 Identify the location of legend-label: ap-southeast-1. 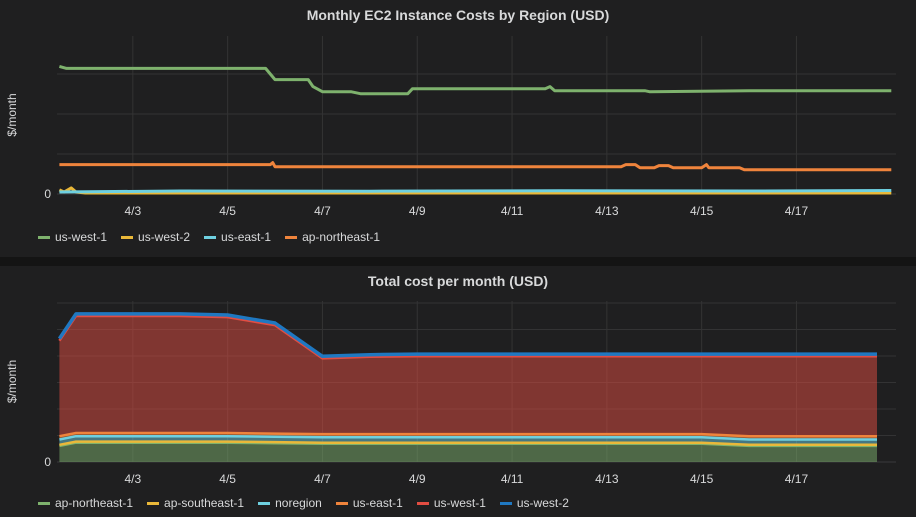
(204, 503).